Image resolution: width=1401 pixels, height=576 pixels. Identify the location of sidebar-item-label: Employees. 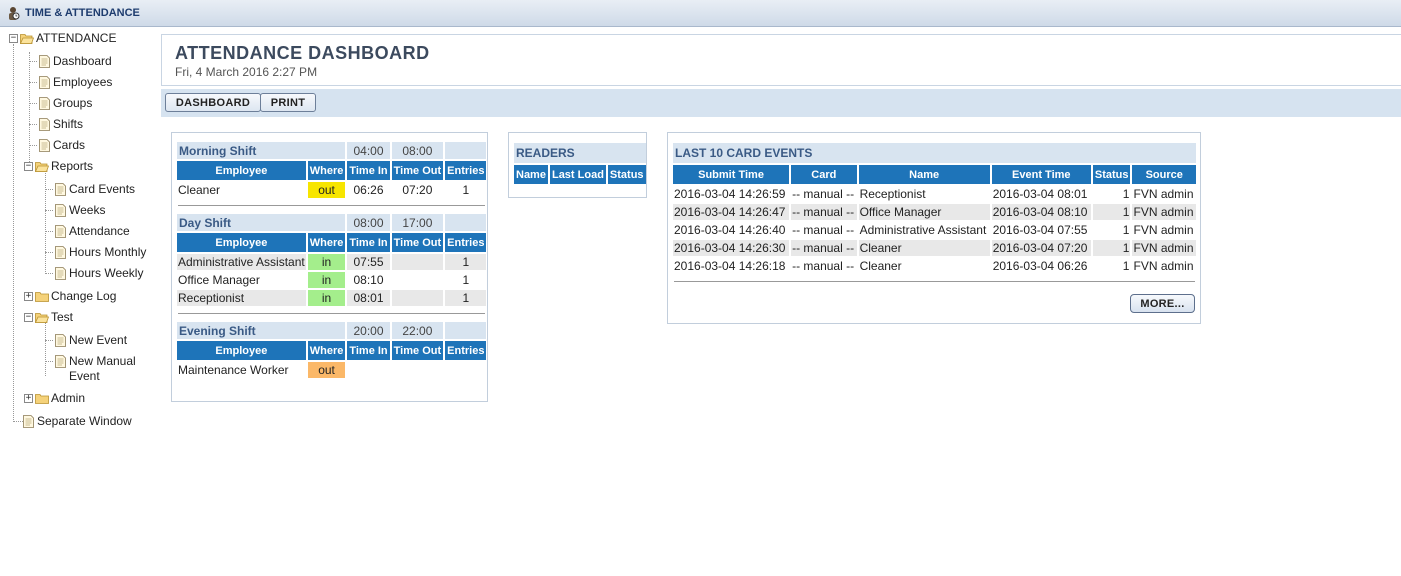
(83, 82).